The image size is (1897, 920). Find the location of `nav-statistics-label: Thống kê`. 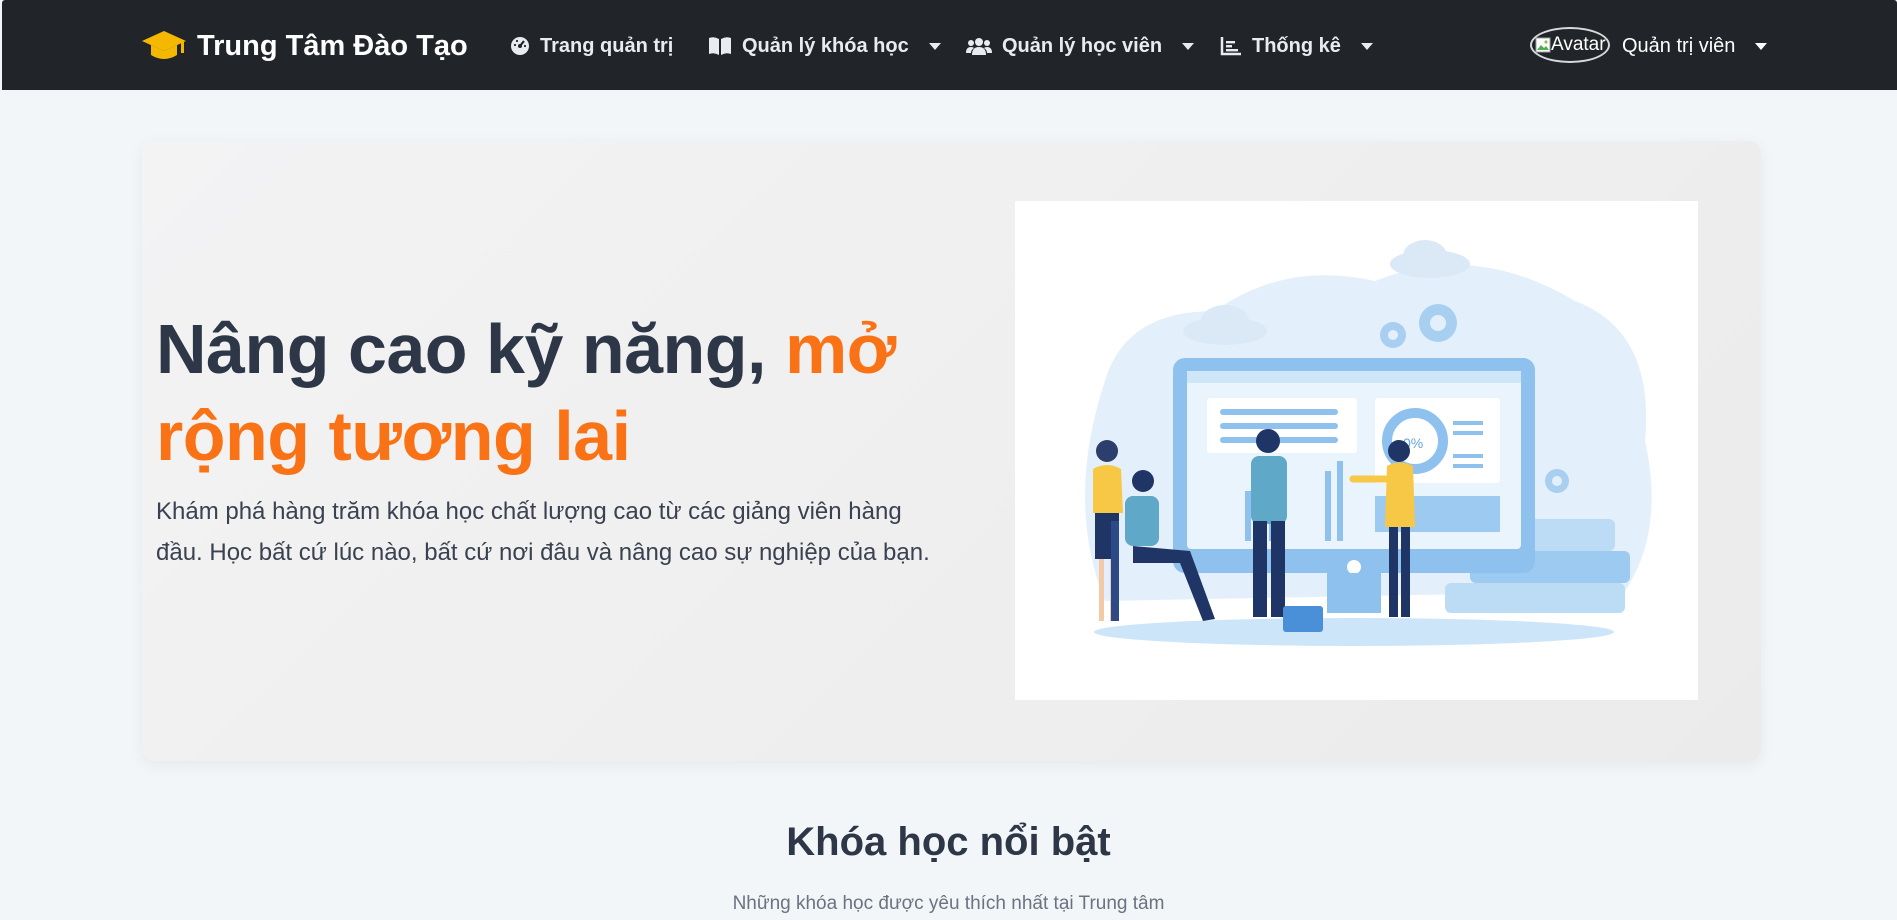

nav-statistics-label: Thống kê is located at coordinates (1296, 45).